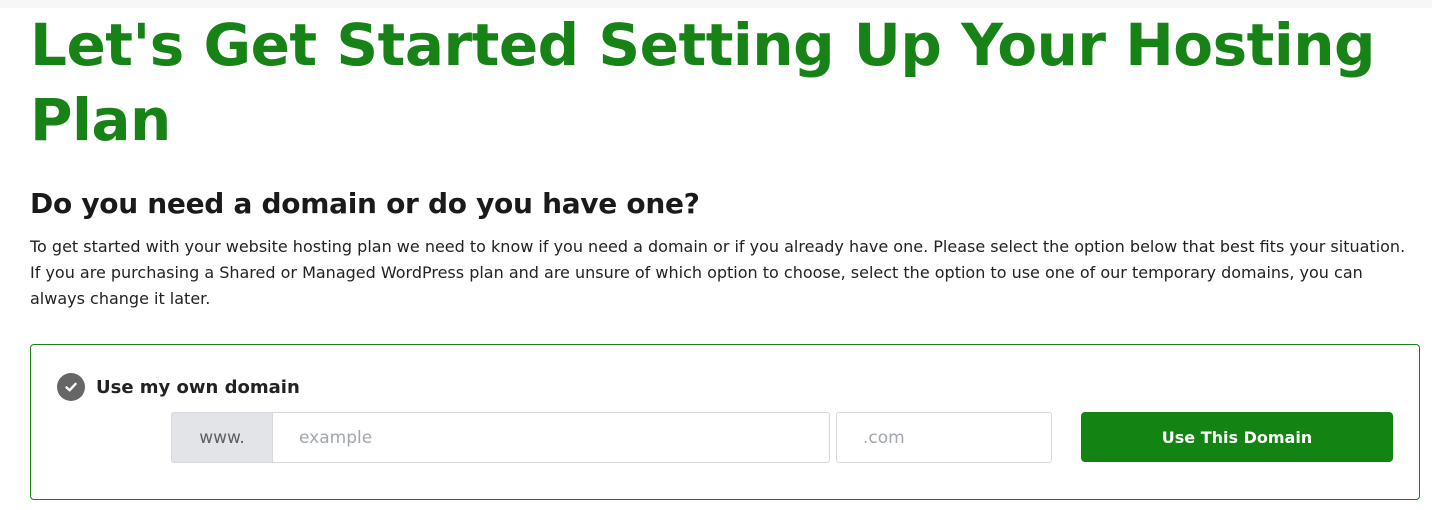  I want to click on top-strip, so click(716, 4).